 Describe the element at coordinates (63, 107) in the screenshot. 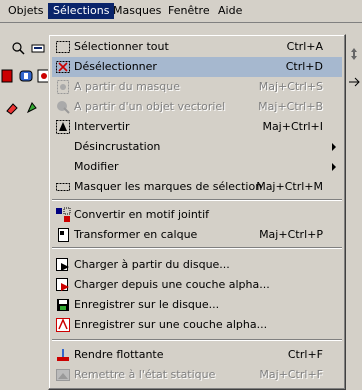

I see `vector-object-icon` at that location.